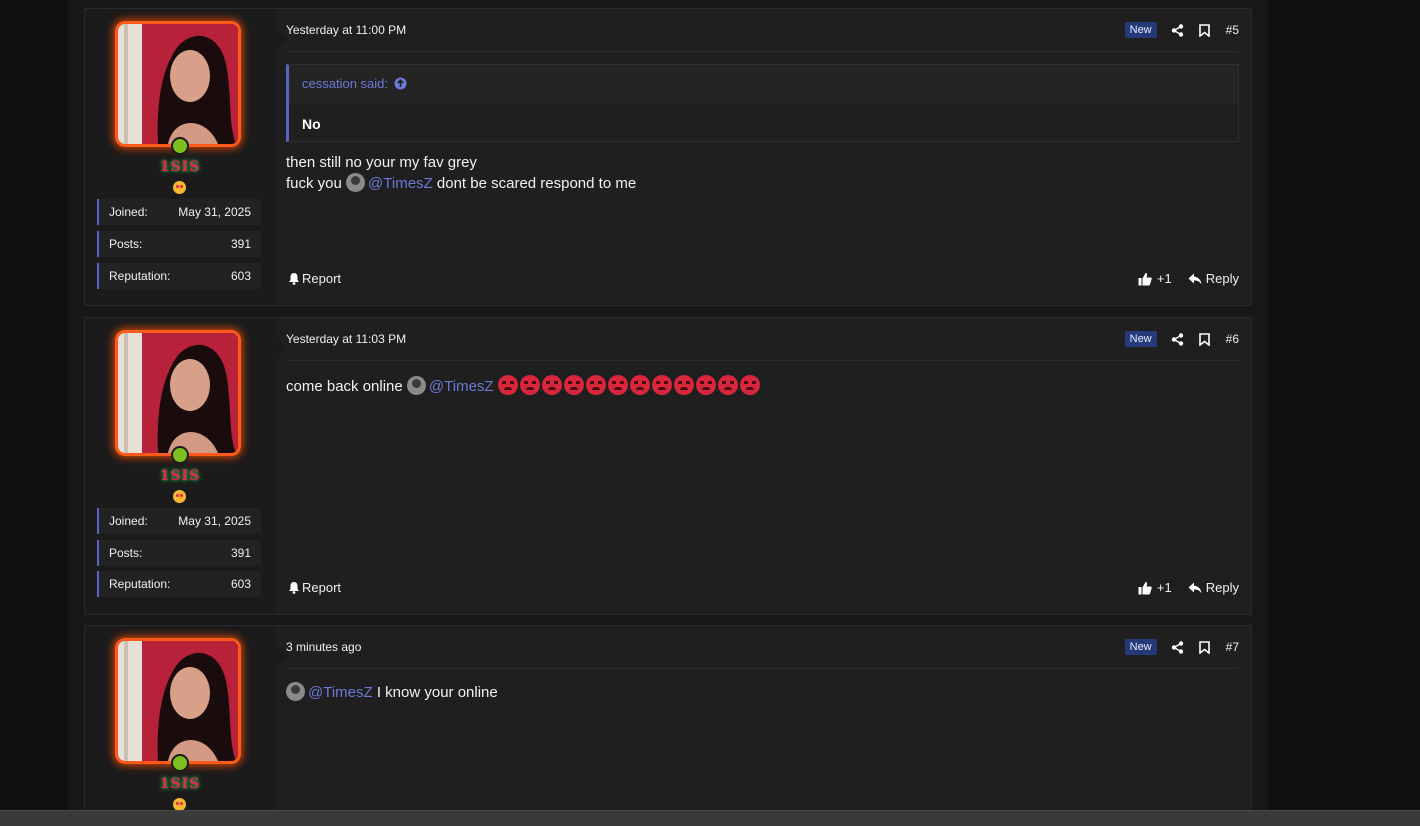  I want to click on post-meta: Yesterday at 11:03 PM New #6, so click(762, 345).